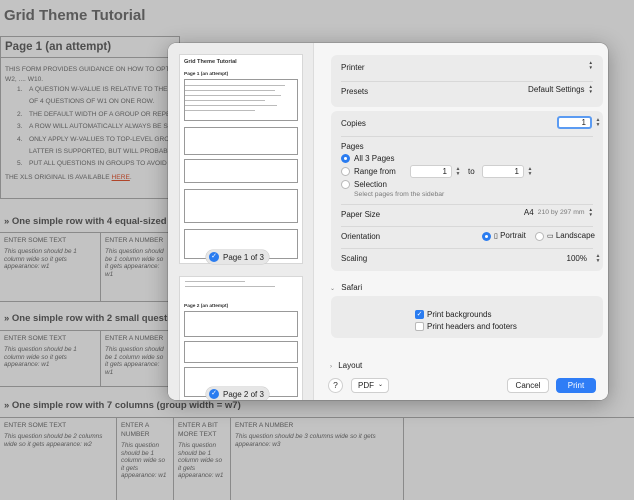 This screenshot has width=634, height=500. Describe the element at coordinates (589, 65) in the screenshot. I see `printer-popup: ▲ ▼` at that location.